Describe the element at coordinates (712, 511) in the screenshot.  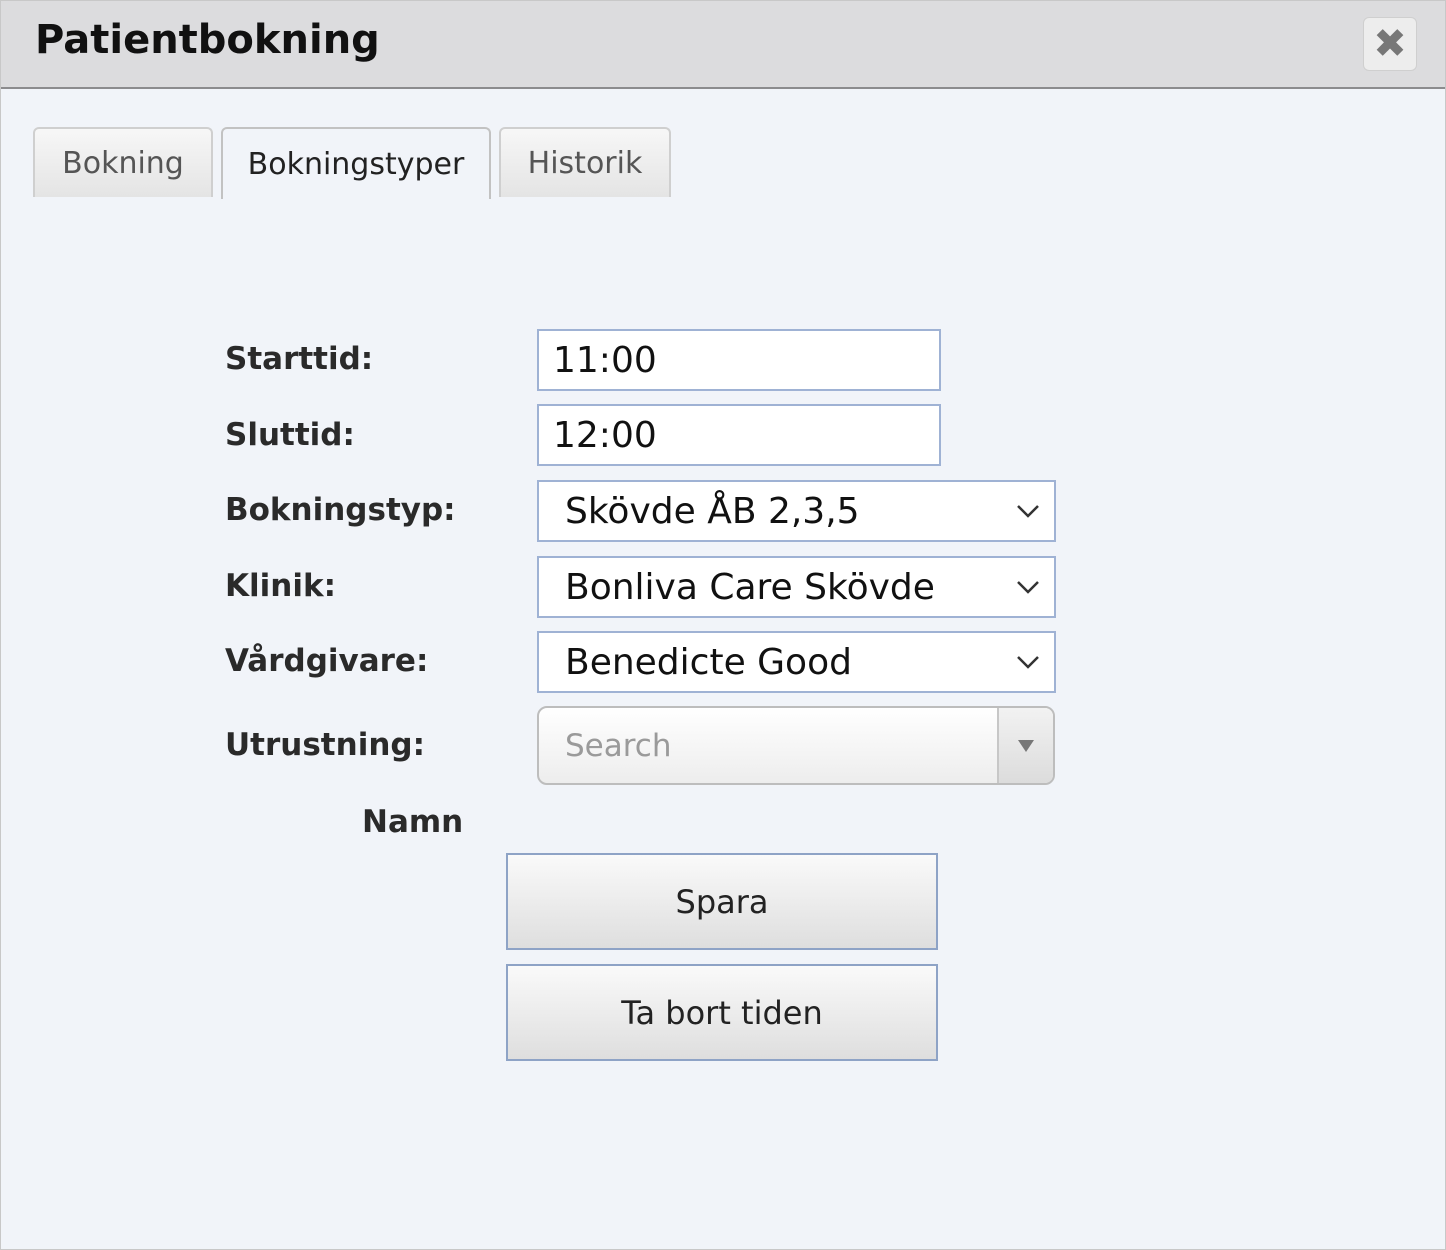
I see `bokningstyp-value: Skövde ÅB 2,3,5` at that location.